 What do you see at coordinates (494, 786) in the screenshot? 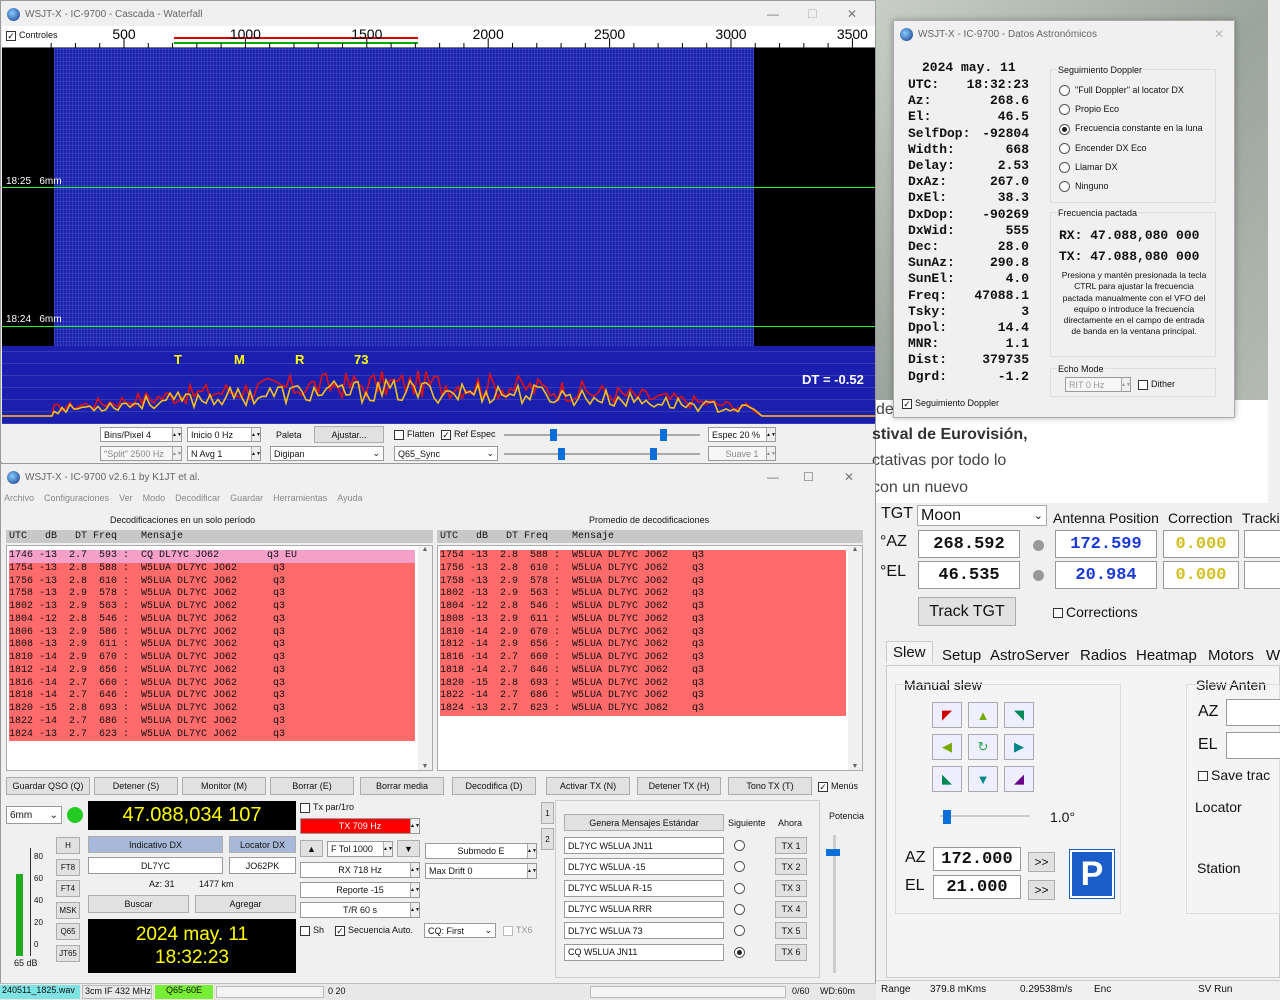
I see `decodifica-d-button: Decodifica (D)` at bounding box center [494, 786].